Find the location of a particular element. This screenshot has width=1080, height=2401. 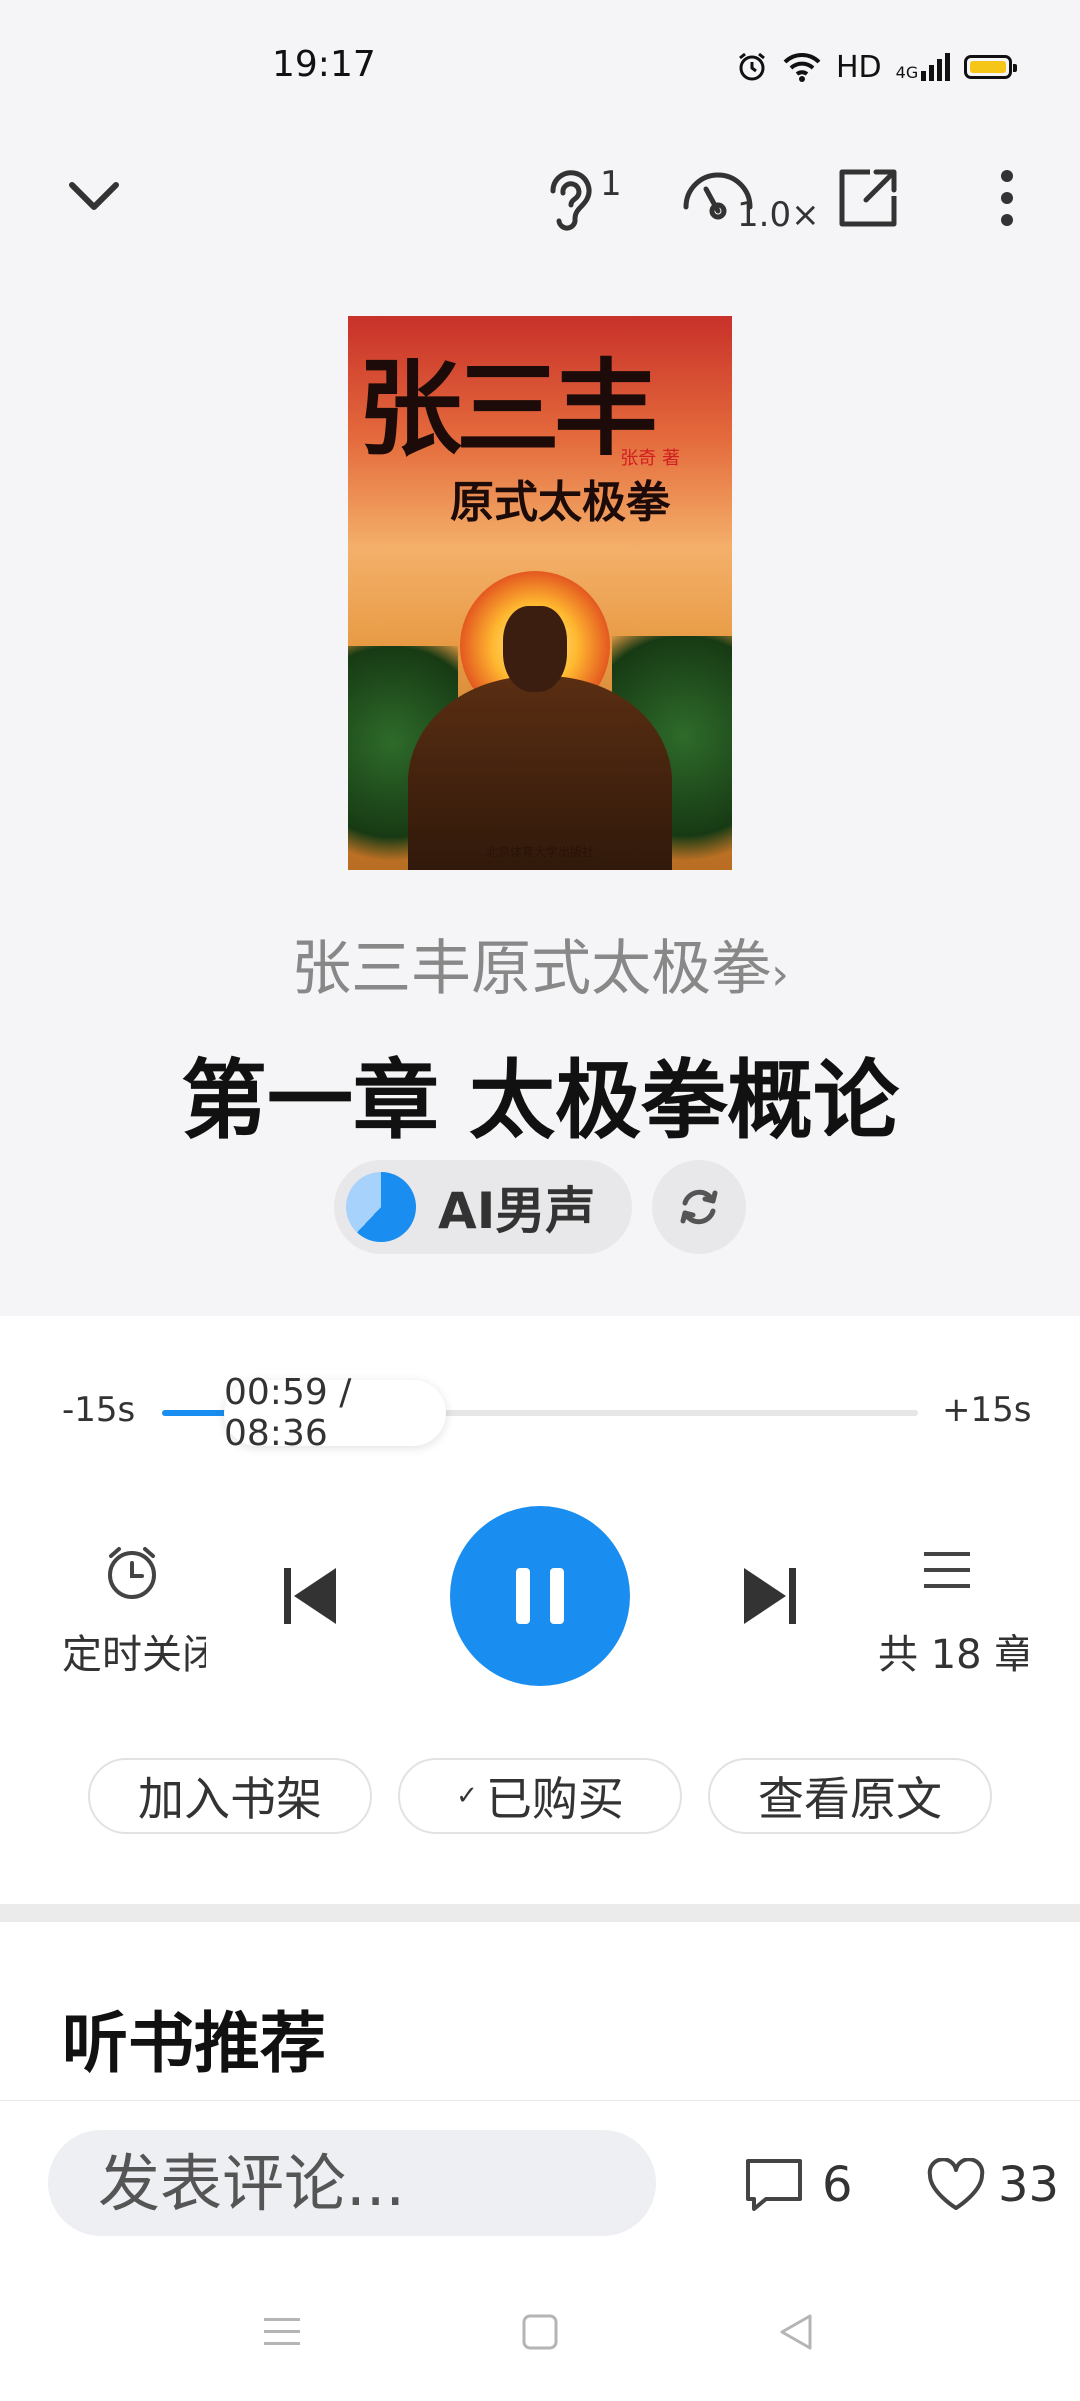

more-vertical-icon is located at coordinates (1007, 198).